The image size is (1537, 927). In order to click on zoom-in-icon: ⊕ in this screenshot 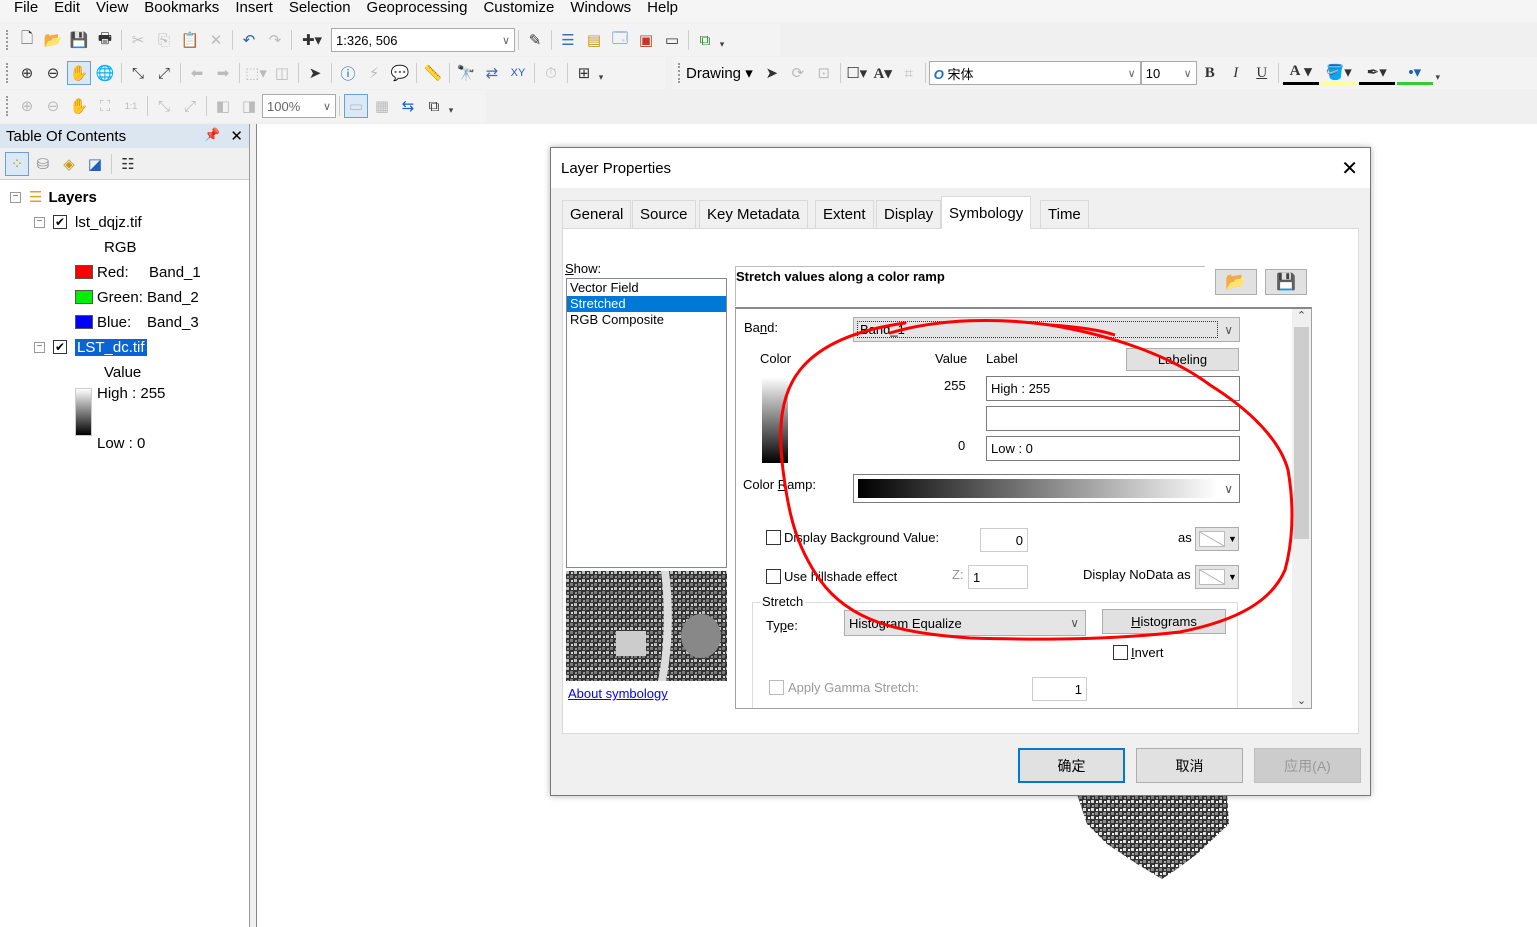, I will do `click(27, 73)`.